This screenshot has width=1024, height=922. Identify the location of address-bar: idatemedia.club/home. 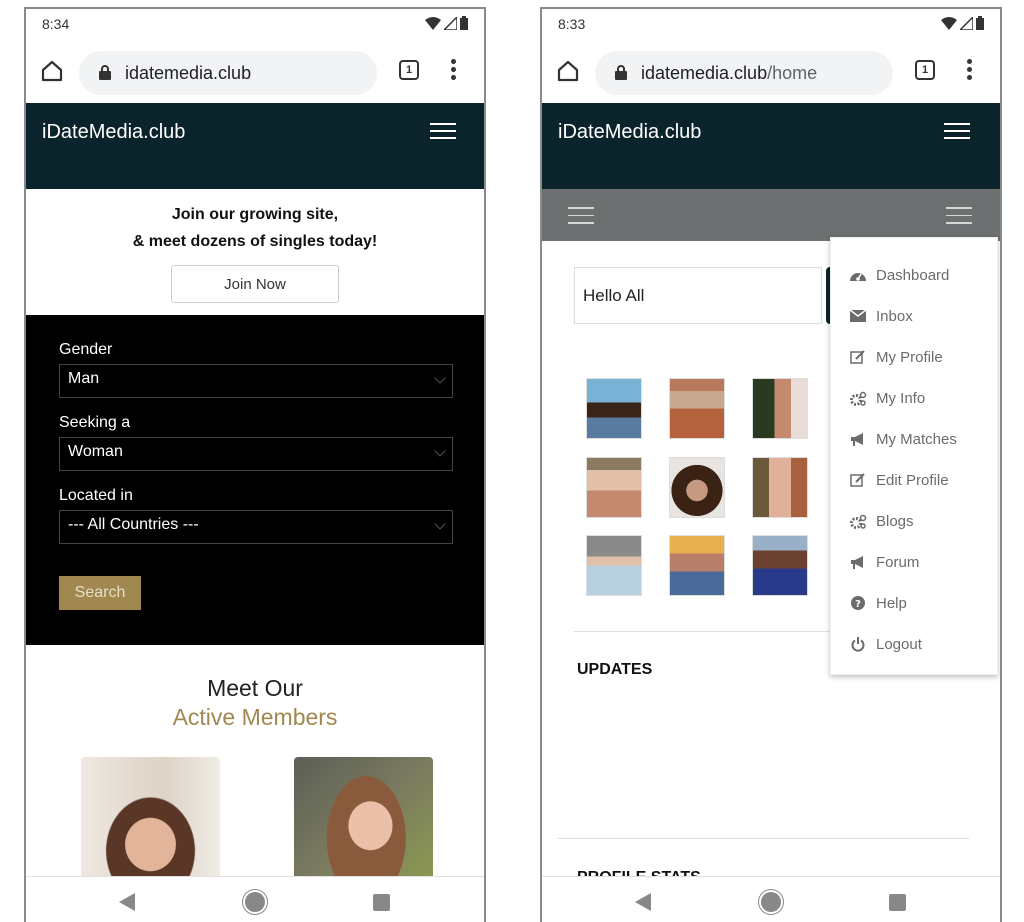
(744, 73).